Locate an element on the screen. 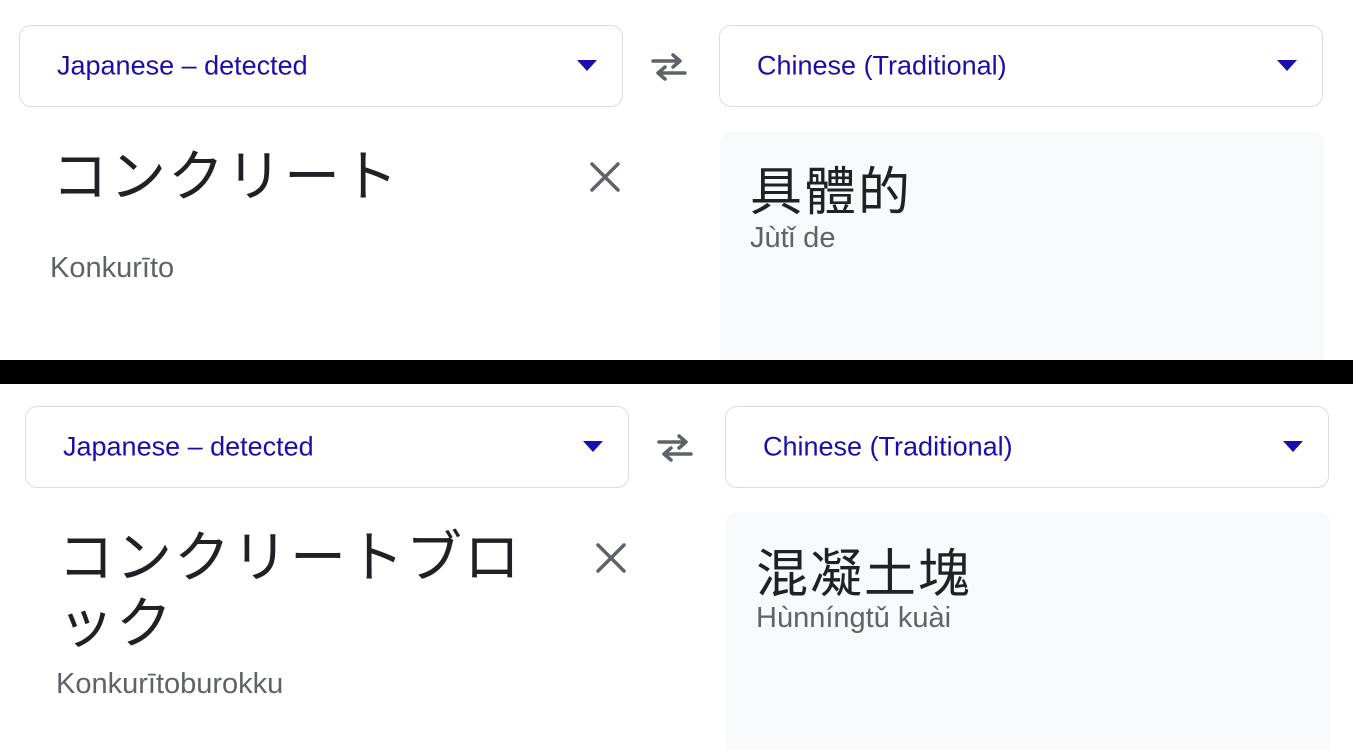  screenshot-divider is located at coordinates (676, 372).